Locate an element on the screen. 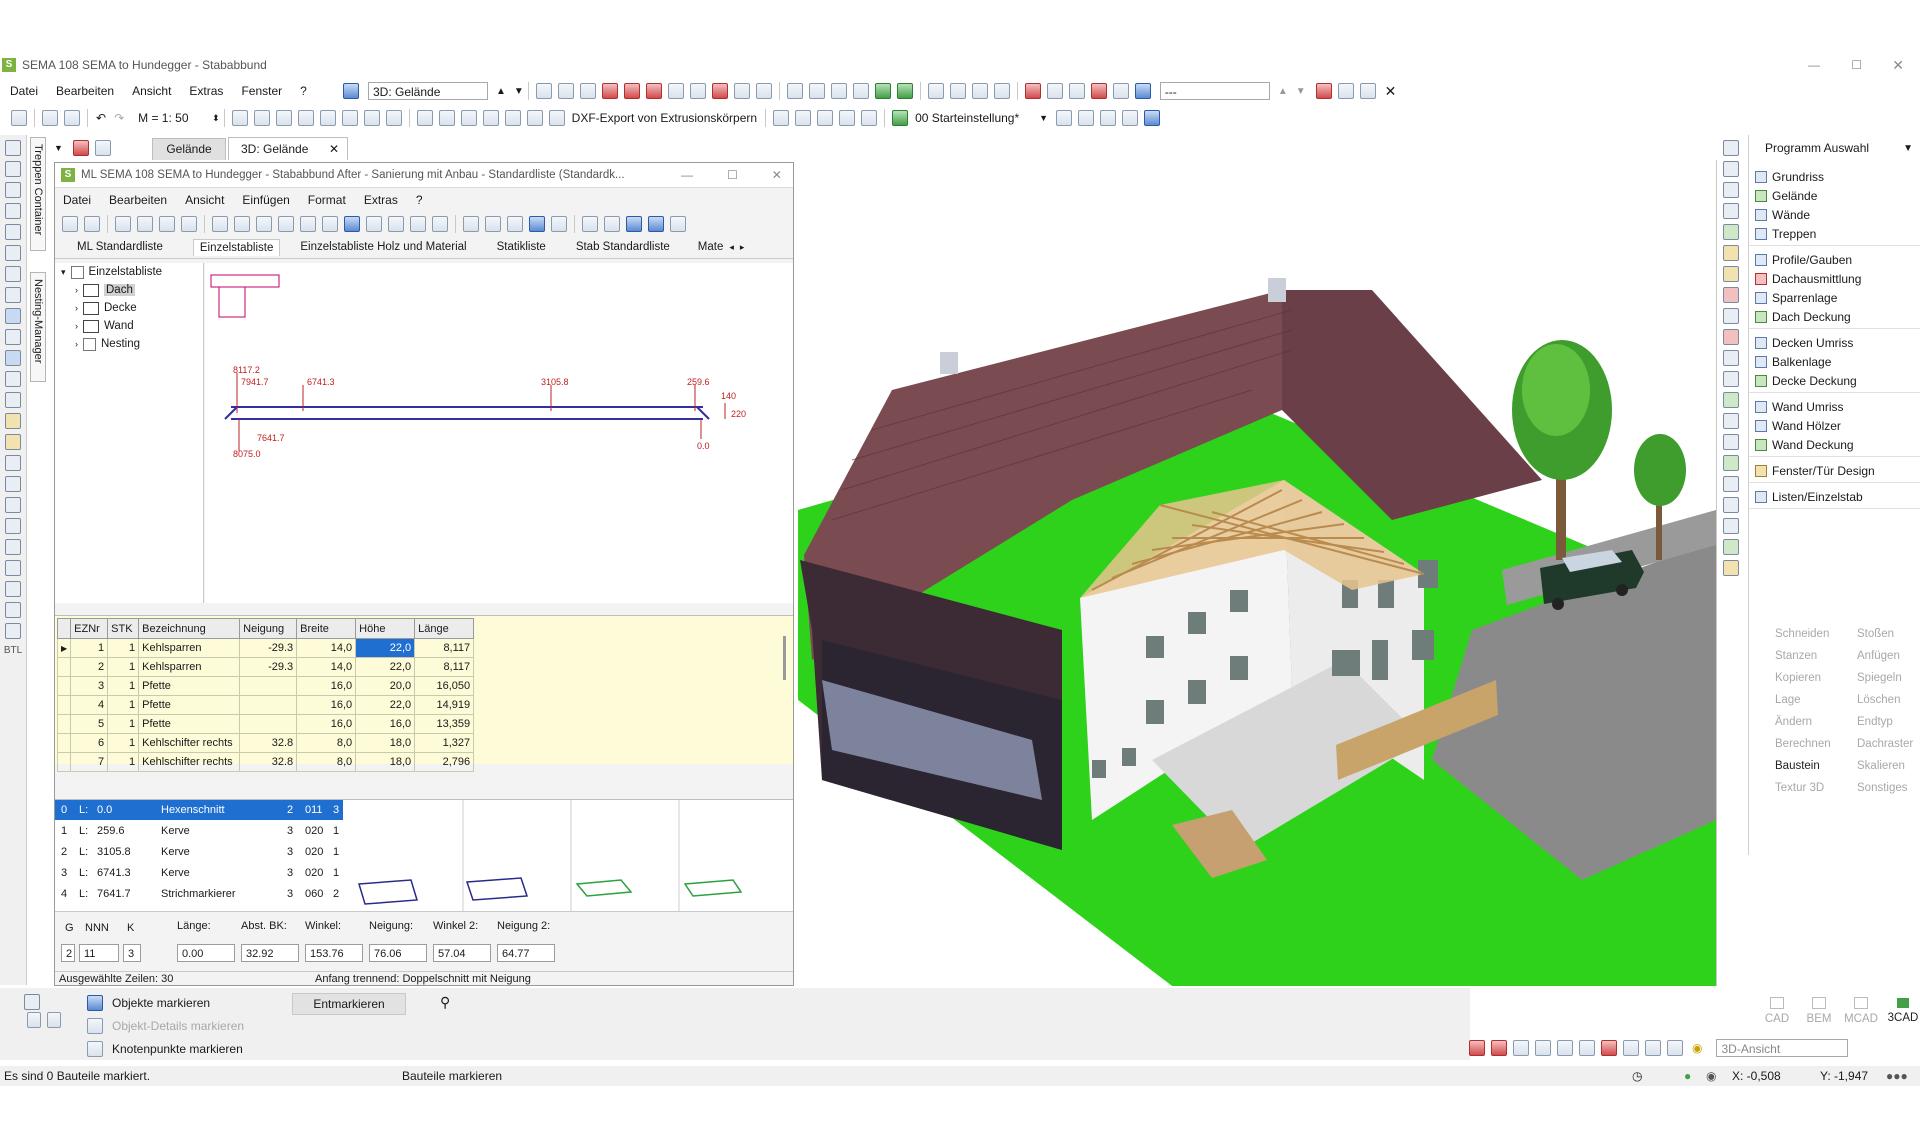 The height and width of the screenshot is (1133, 1920). menu-bearbeiten: Bearbeiten is located at coordinates (85, 91).